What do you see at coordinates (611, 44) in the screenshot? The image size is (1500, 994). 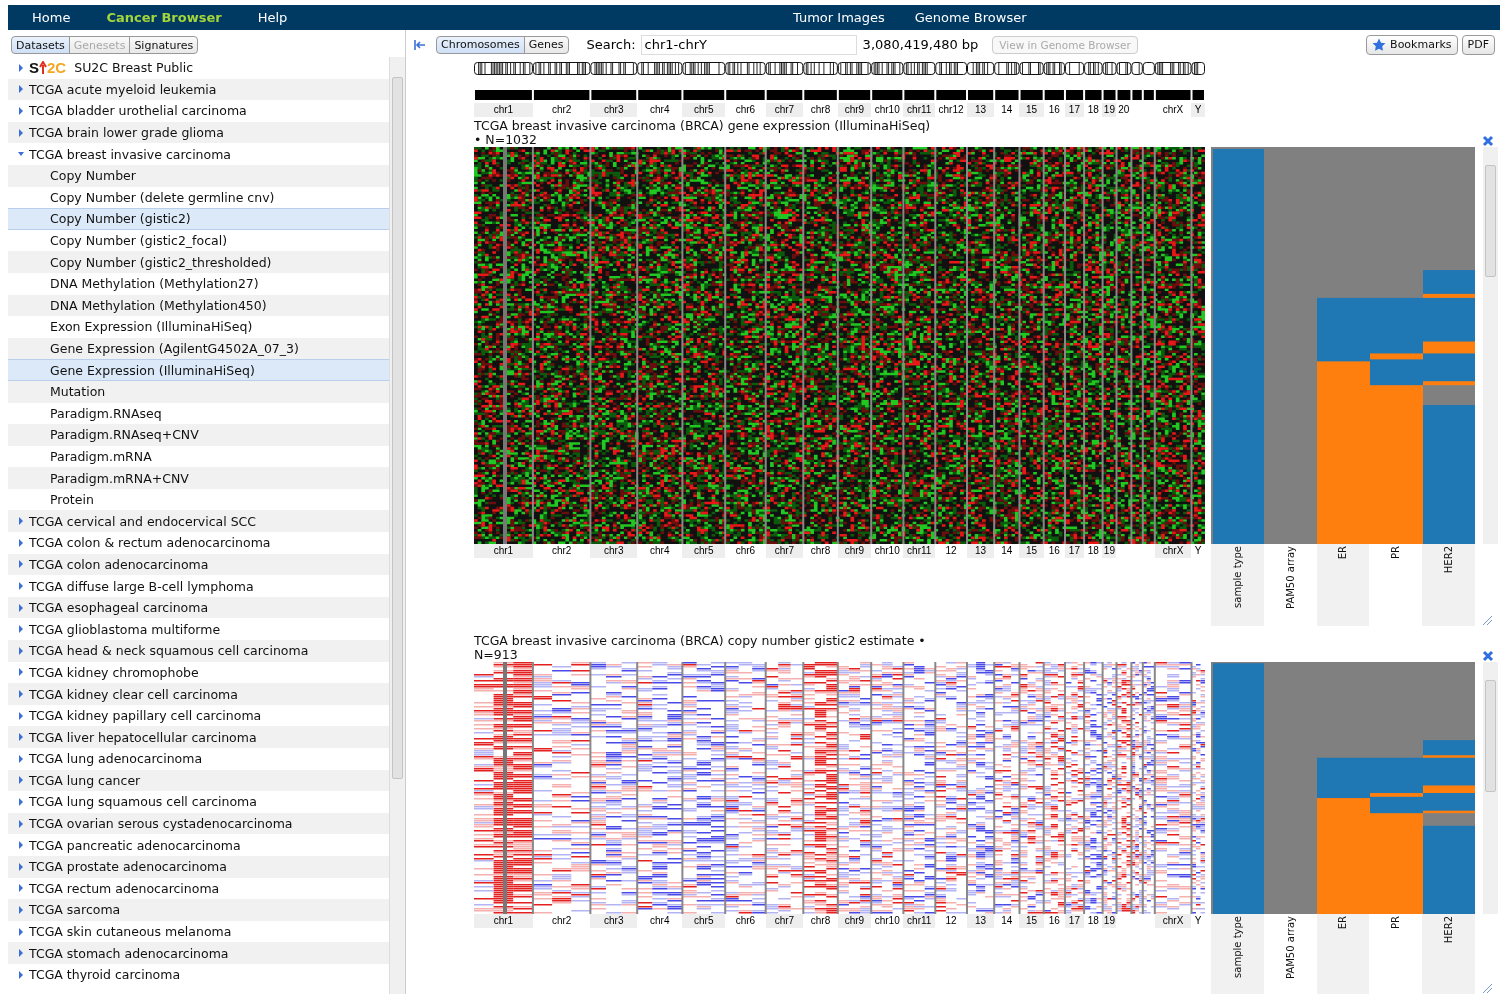 I see `search-label: Search:` at bounding box center [611, 44].